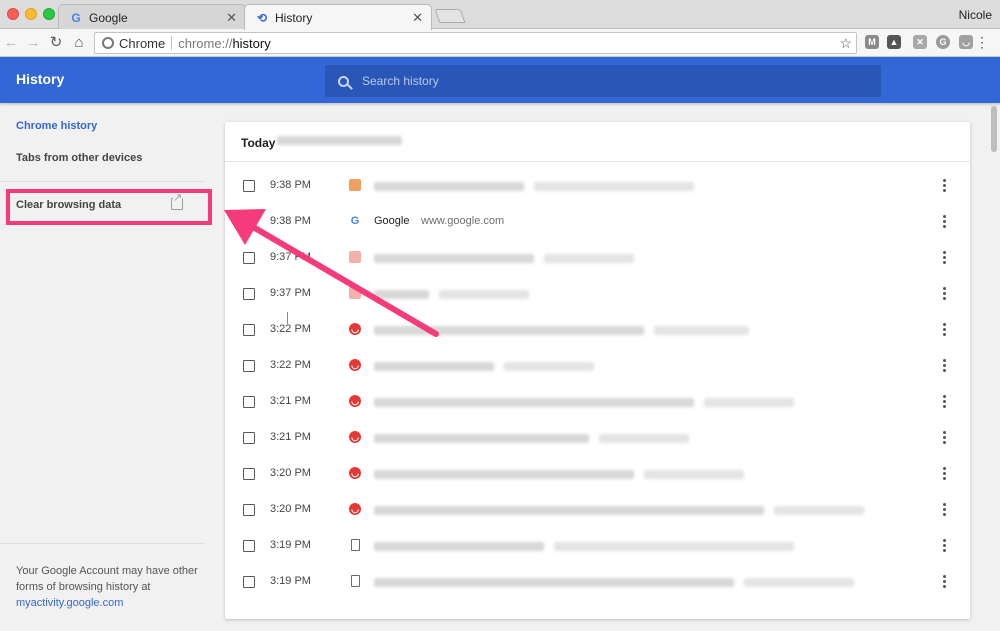 This screenshot has width=1000, height=631. I want to click on window-close-button, so click(13, 14).